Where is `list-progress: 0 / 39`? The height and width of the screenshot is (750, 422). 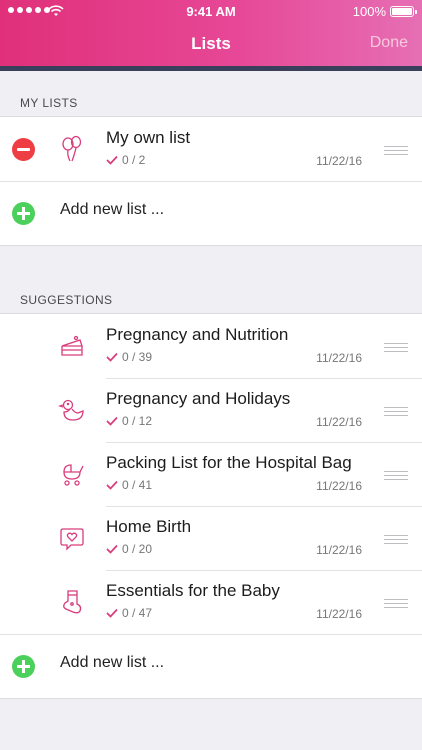
list-progress: 0 / 39 is located at coordinates (129, 357).